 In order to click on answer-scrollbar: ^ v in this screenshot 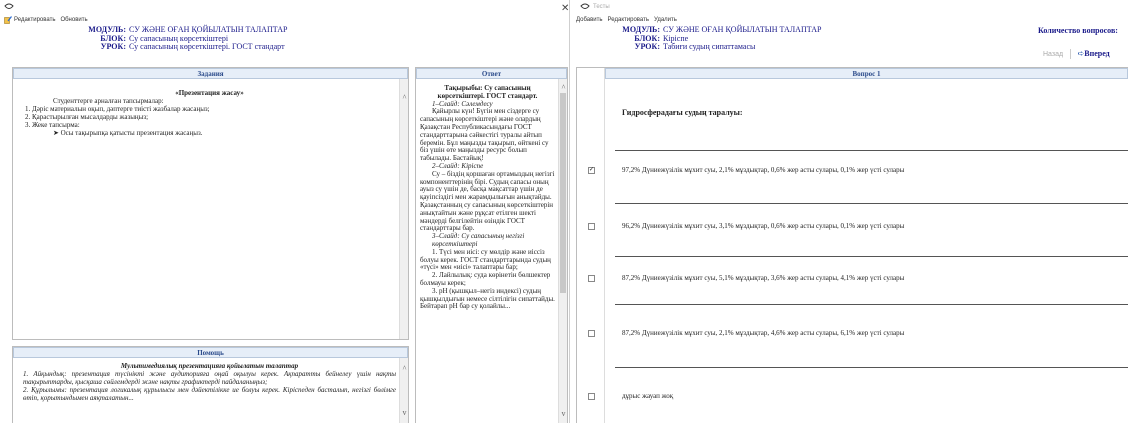, I will do `click(562, 251)`.